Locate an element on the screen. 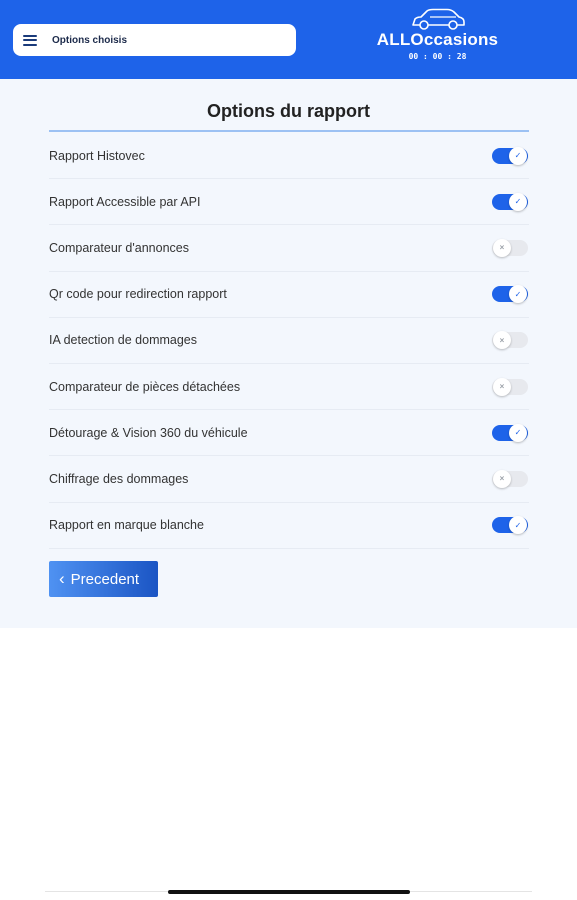 This screenshot has height=900, width=577. option-label: Qr code pour redirection rapport is located at coordinates (138, 294).